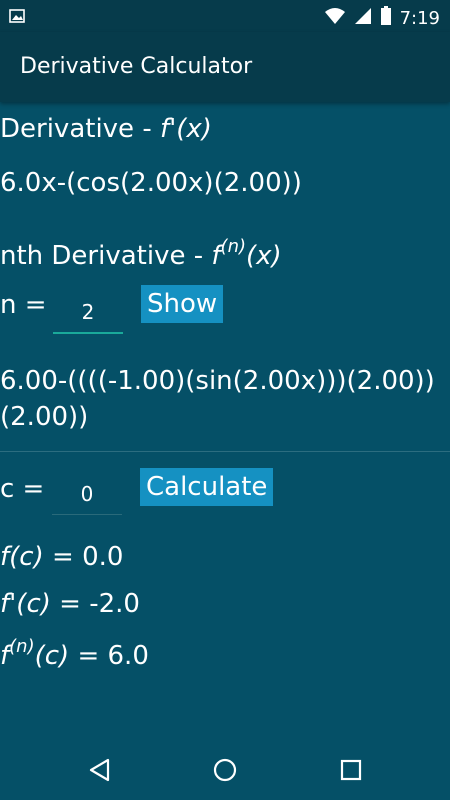 Image resolution: width=450 pixels, height=800 pixels. What do you see at coordinates (23, 305) in the screenshot?
I see `n-label: n =` at bounding box center [23, 305].